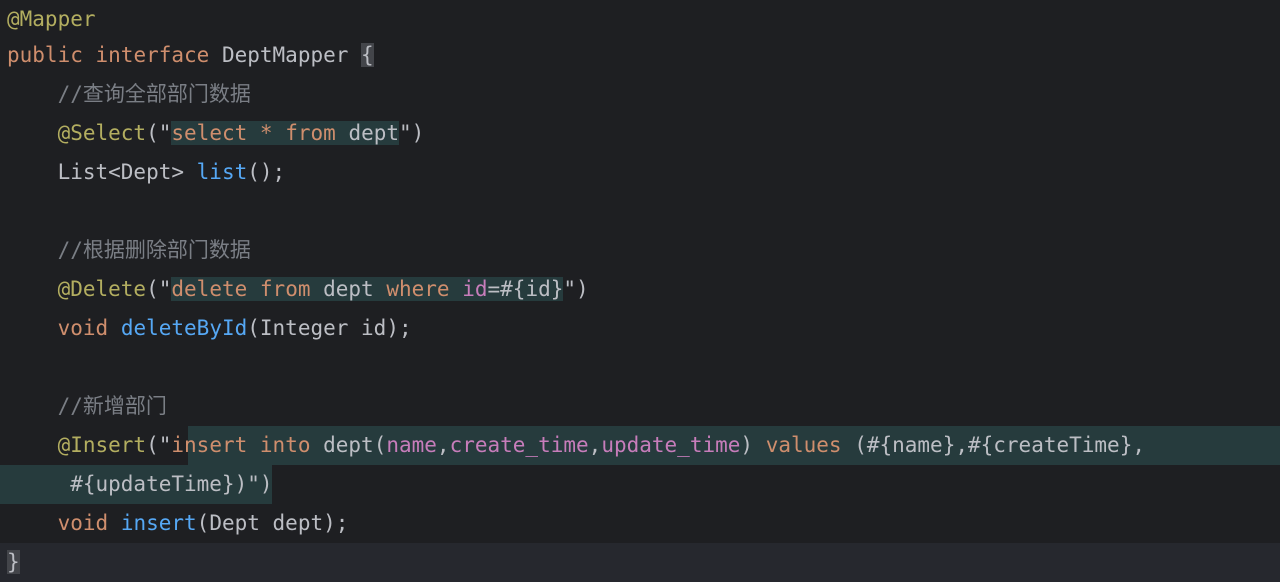 The height and width of the screenshot is (582, 1280). I want to click on code-token: ();, so click(266, 172).